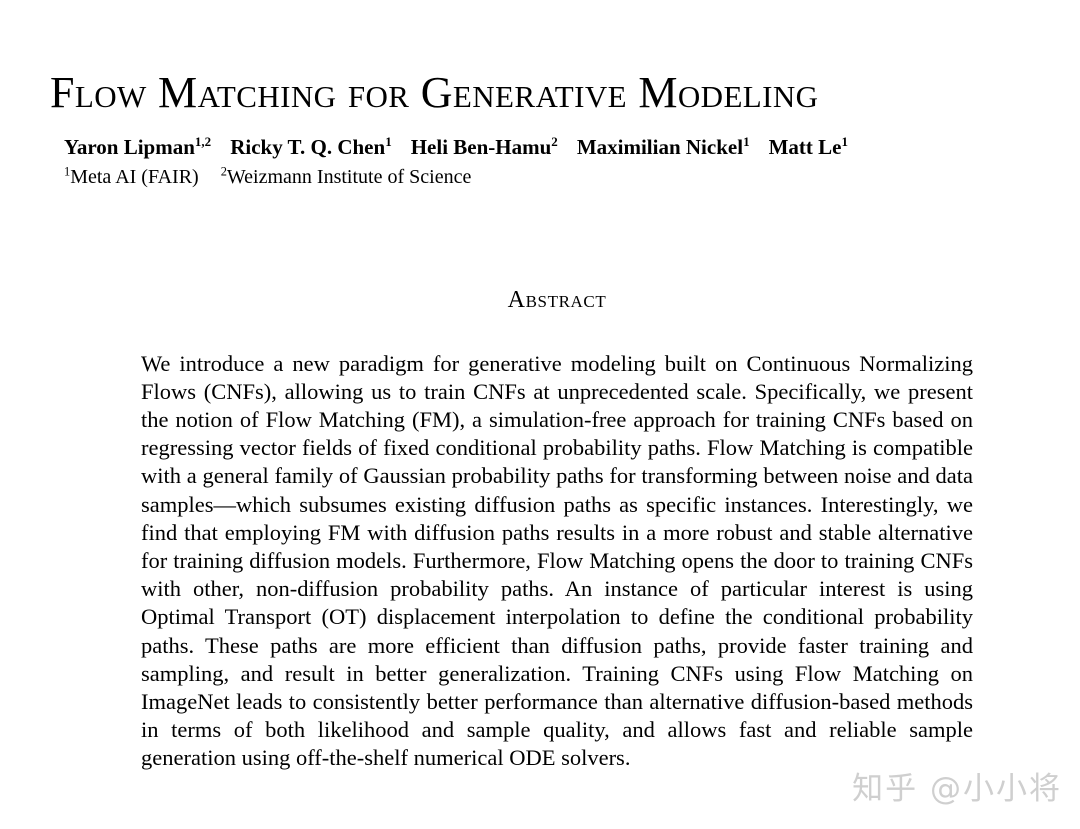 Image resolution: width=1080 pixels, height=829 pixels. I want to click on author-name: Matt Le, so click(805, 147).